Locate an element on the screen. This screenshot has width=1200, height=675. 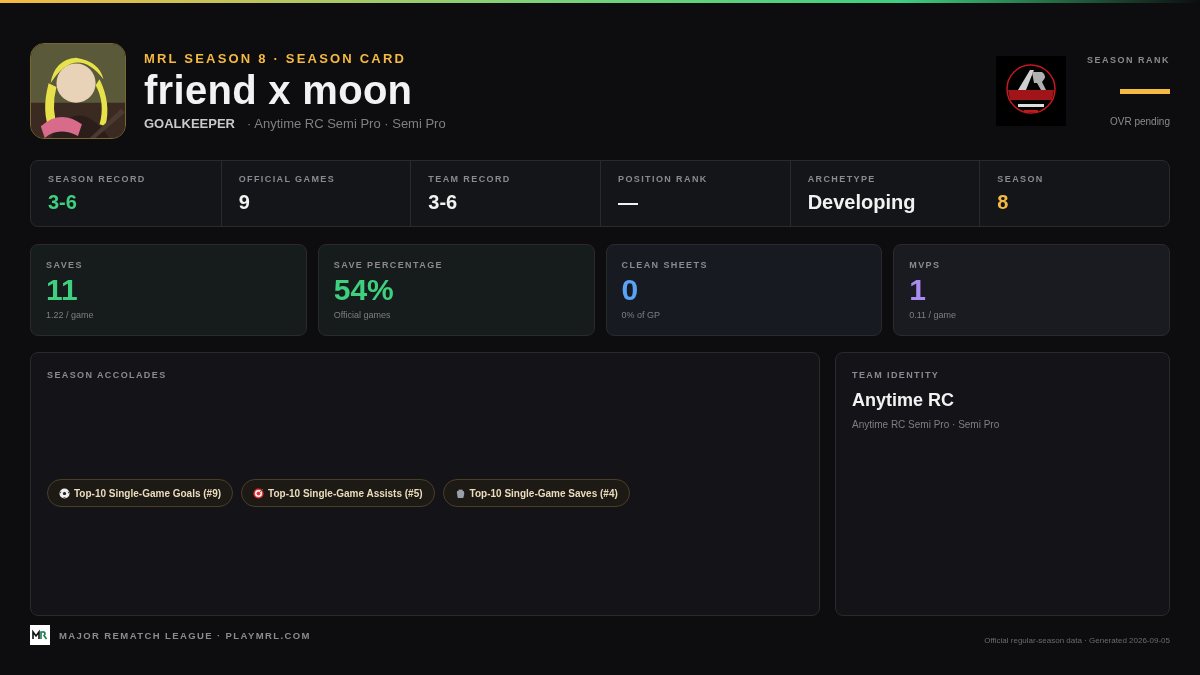
stat-value: 8 is located at coordinates (1003, 202).